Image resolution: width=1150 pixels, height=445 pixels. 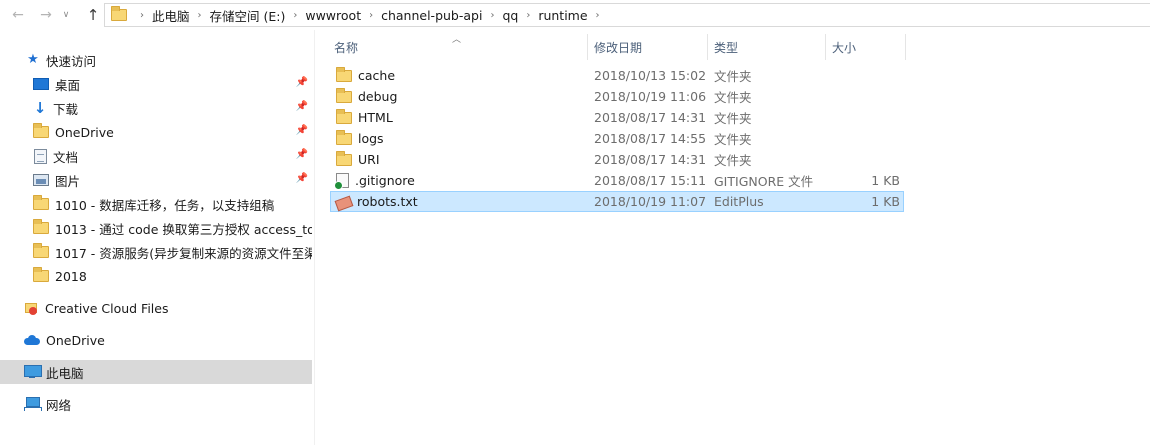 I want to click on sidebar-item-folder-2018: 2018, so click(x=156, y=276).